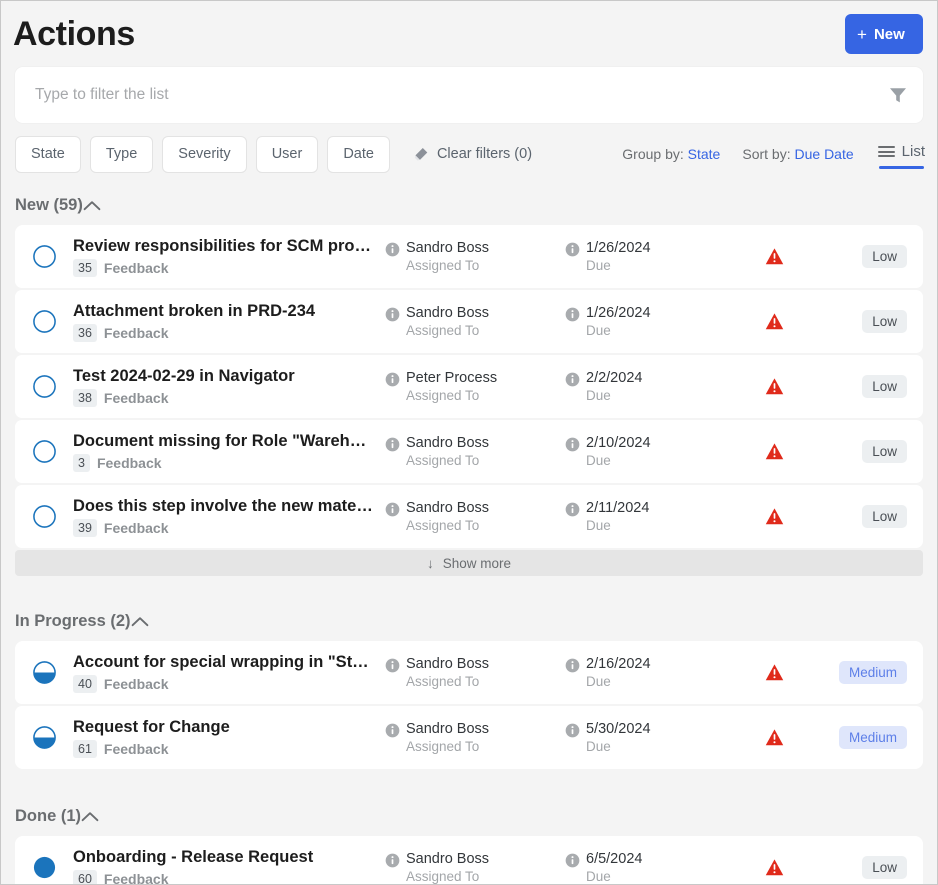 The width and height of the screenshot is (938, 885). What do you see at coordinates (469, 816) in the screenshot?
I see `group-header-done: Done (1)` at bounding box center [469, 816].